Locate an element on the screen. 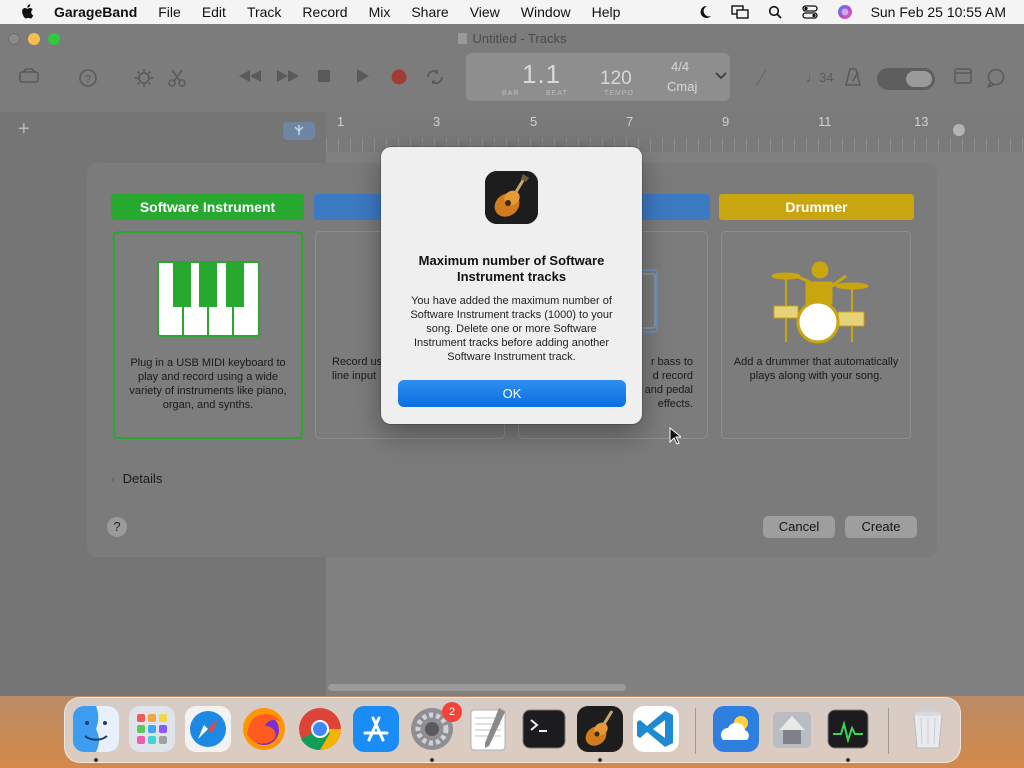 The height and width of the screenshot is (768, 1024). menu-track: Track is located at coordinates (264, 12).